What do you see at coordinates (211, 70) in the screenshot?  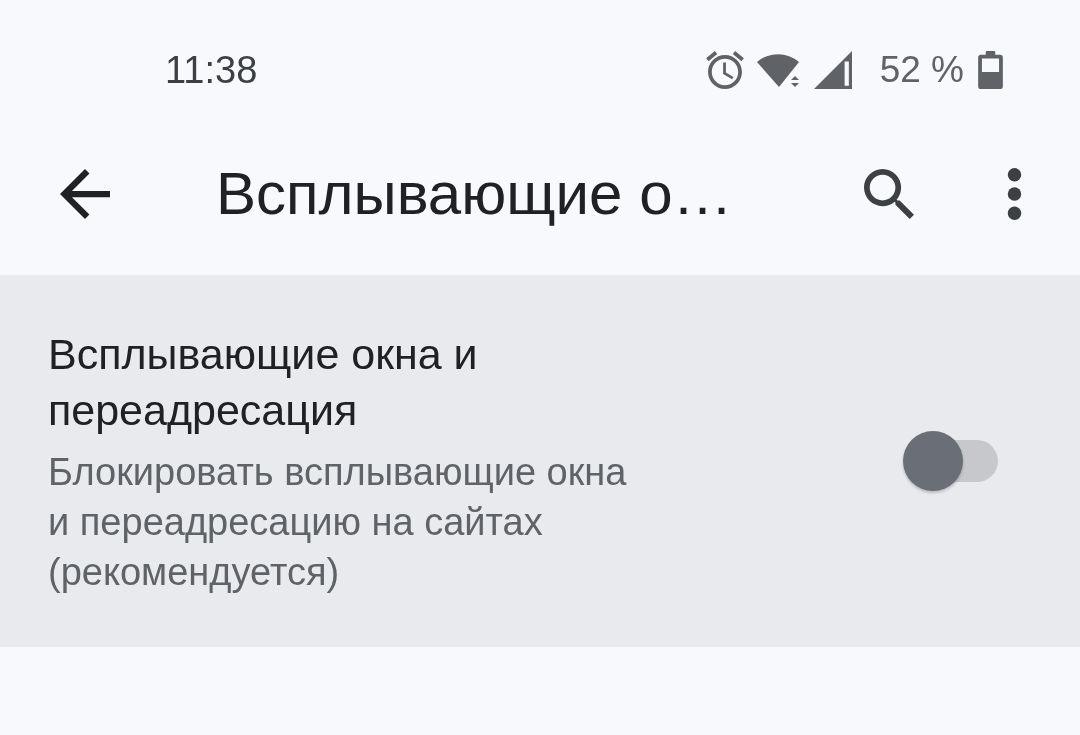 I see `status-time: 11:38` at bounding box center [211, 70].